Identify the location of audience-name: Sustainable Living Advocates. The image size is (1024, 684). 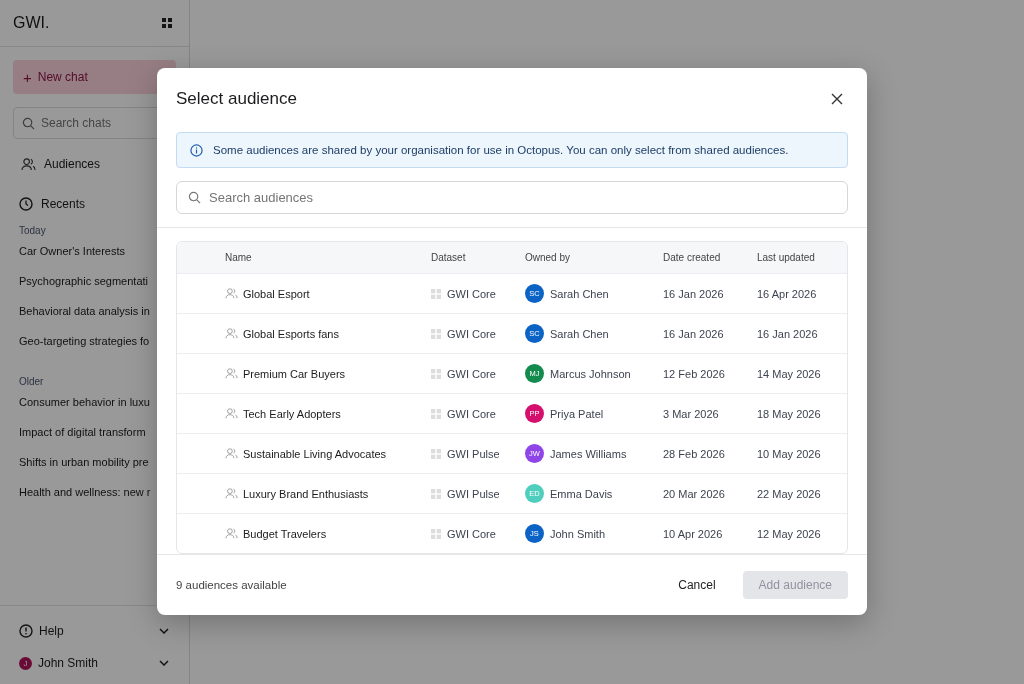
(315, 453).